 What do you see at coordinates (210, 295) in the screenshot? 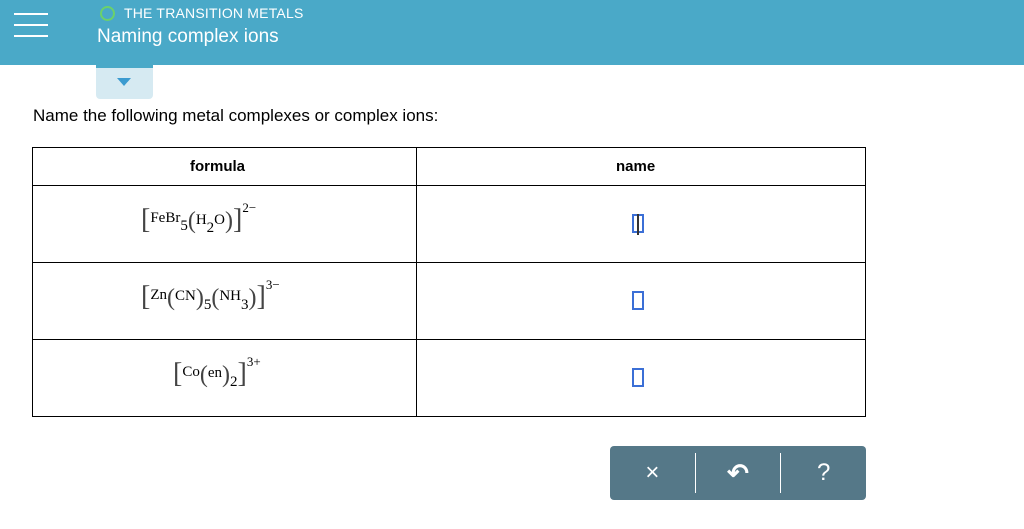
I see `formula-row-2: [Zn(CN)5(NH3)]3−` at bounding box center [210, 295].